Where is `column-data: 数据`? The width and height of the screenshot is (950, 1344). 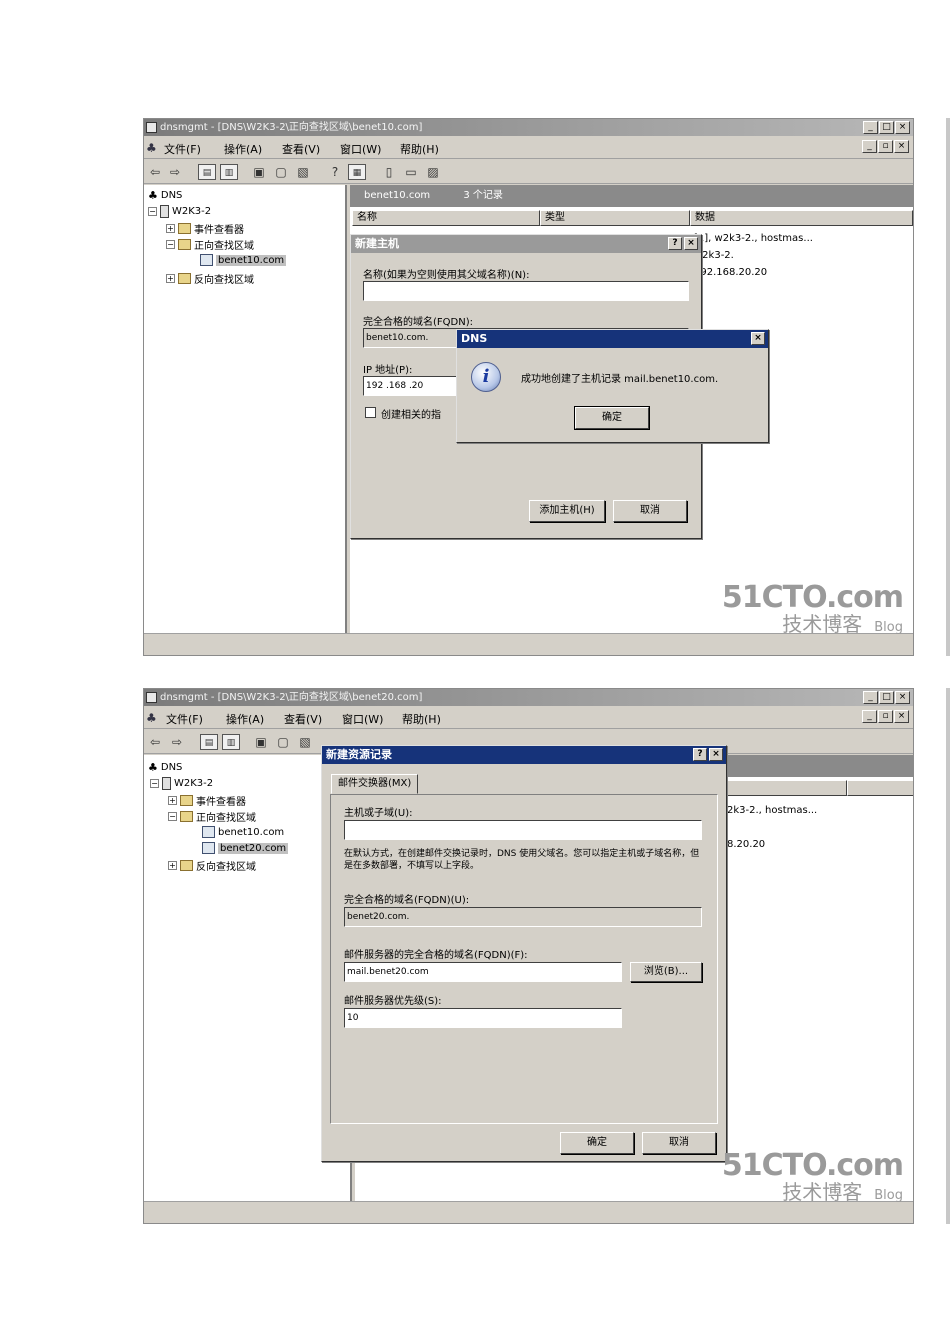
column-data: 数据 is located at coordinates (801, 218).